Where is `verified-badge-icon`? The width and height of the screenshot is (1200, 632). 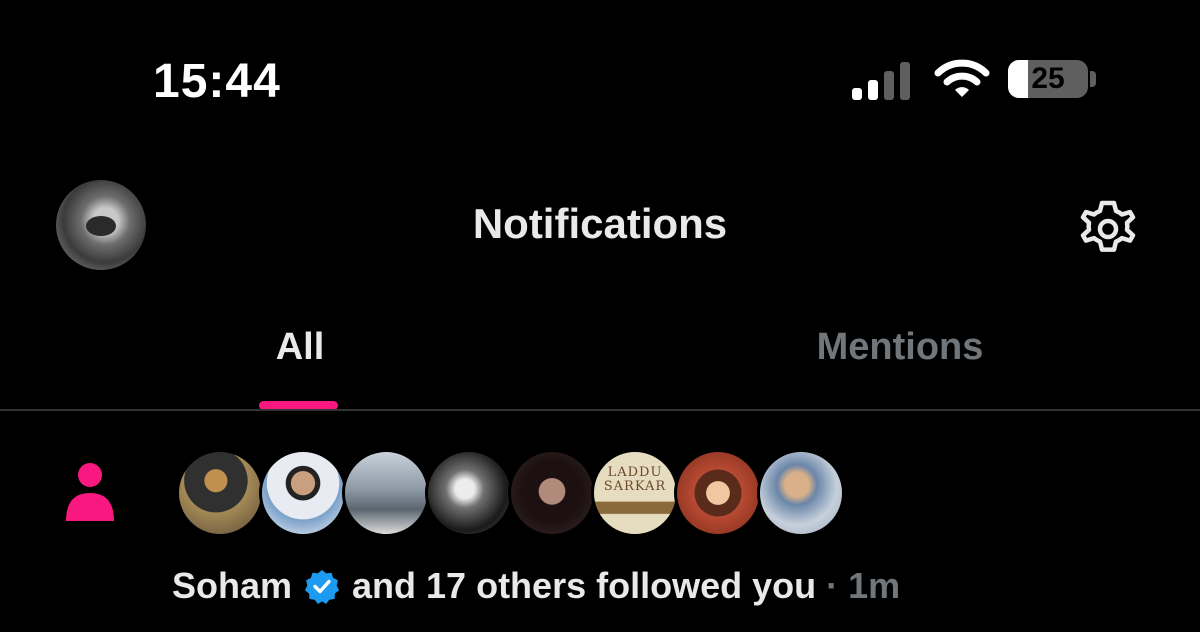 verified-badge-icon is located at coordinates (322, 587).